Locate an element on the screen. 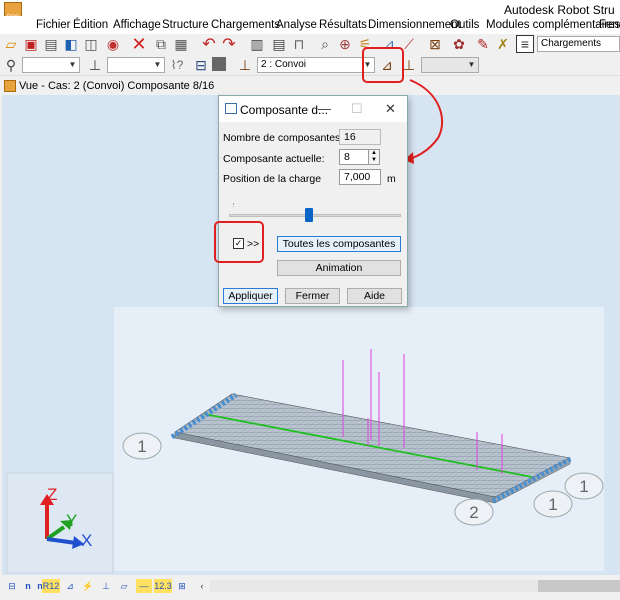 The height and width of the screenshot is (600, 620). apply-button: Appliquer is located at coordinates (250, 296).